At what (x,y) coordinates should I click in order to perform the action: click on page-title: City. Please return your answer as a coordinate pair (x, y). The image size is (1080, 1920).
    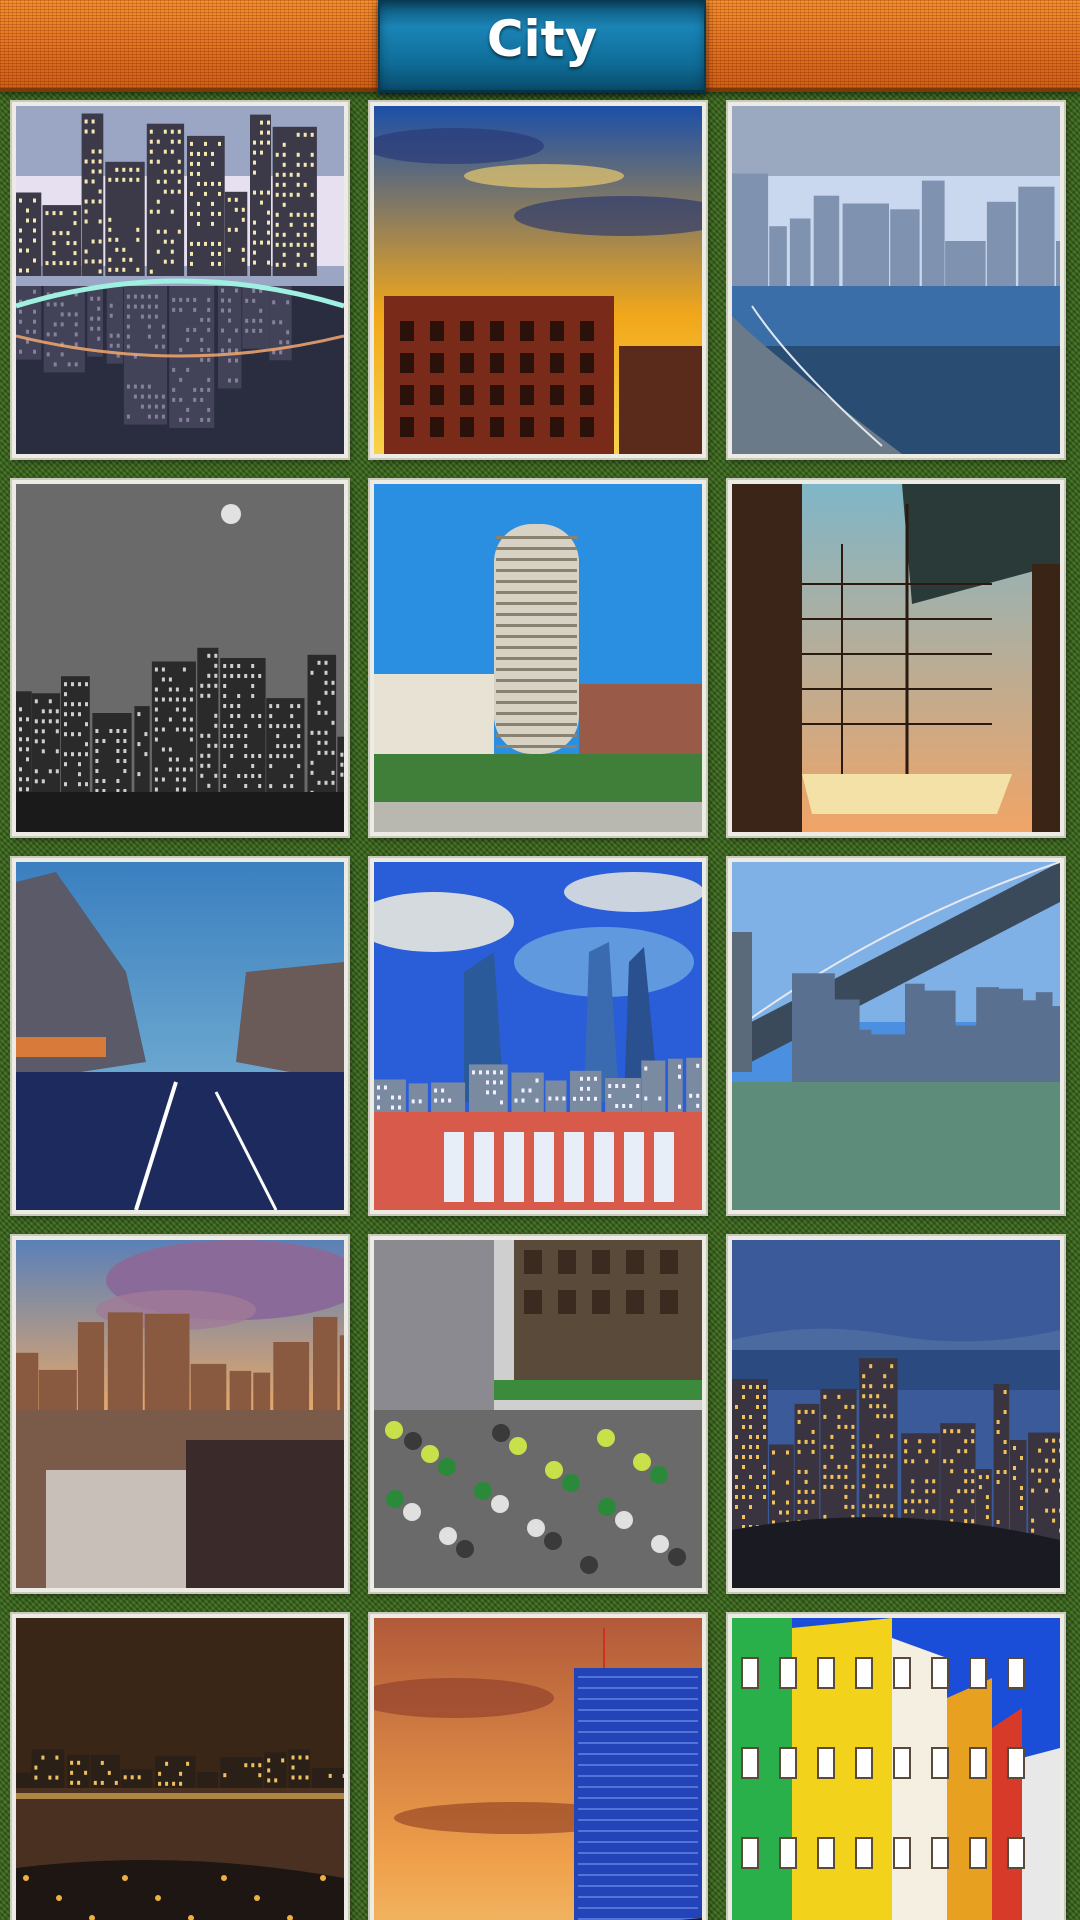
    Looking at the image, I should click on (542, 39).